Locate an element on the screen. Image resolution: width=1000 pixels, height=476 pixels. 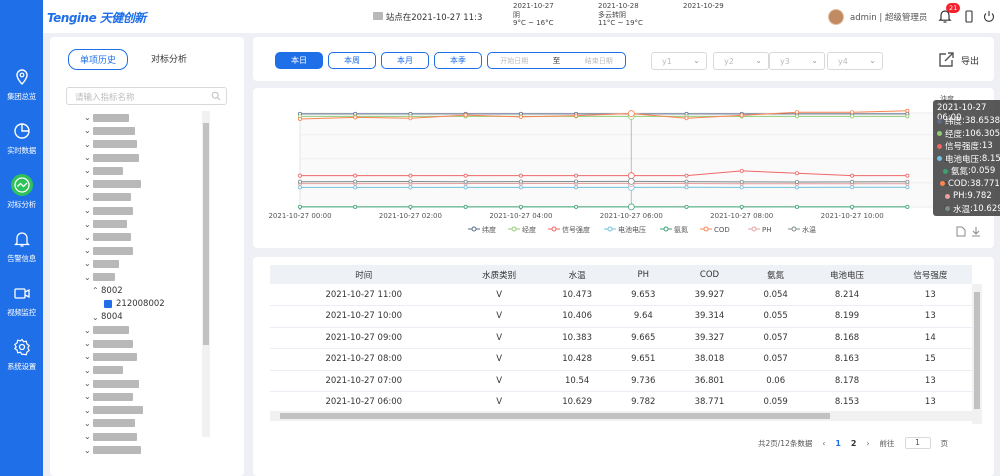
column-header: 电池电压 is located at coordinates (847, 274).